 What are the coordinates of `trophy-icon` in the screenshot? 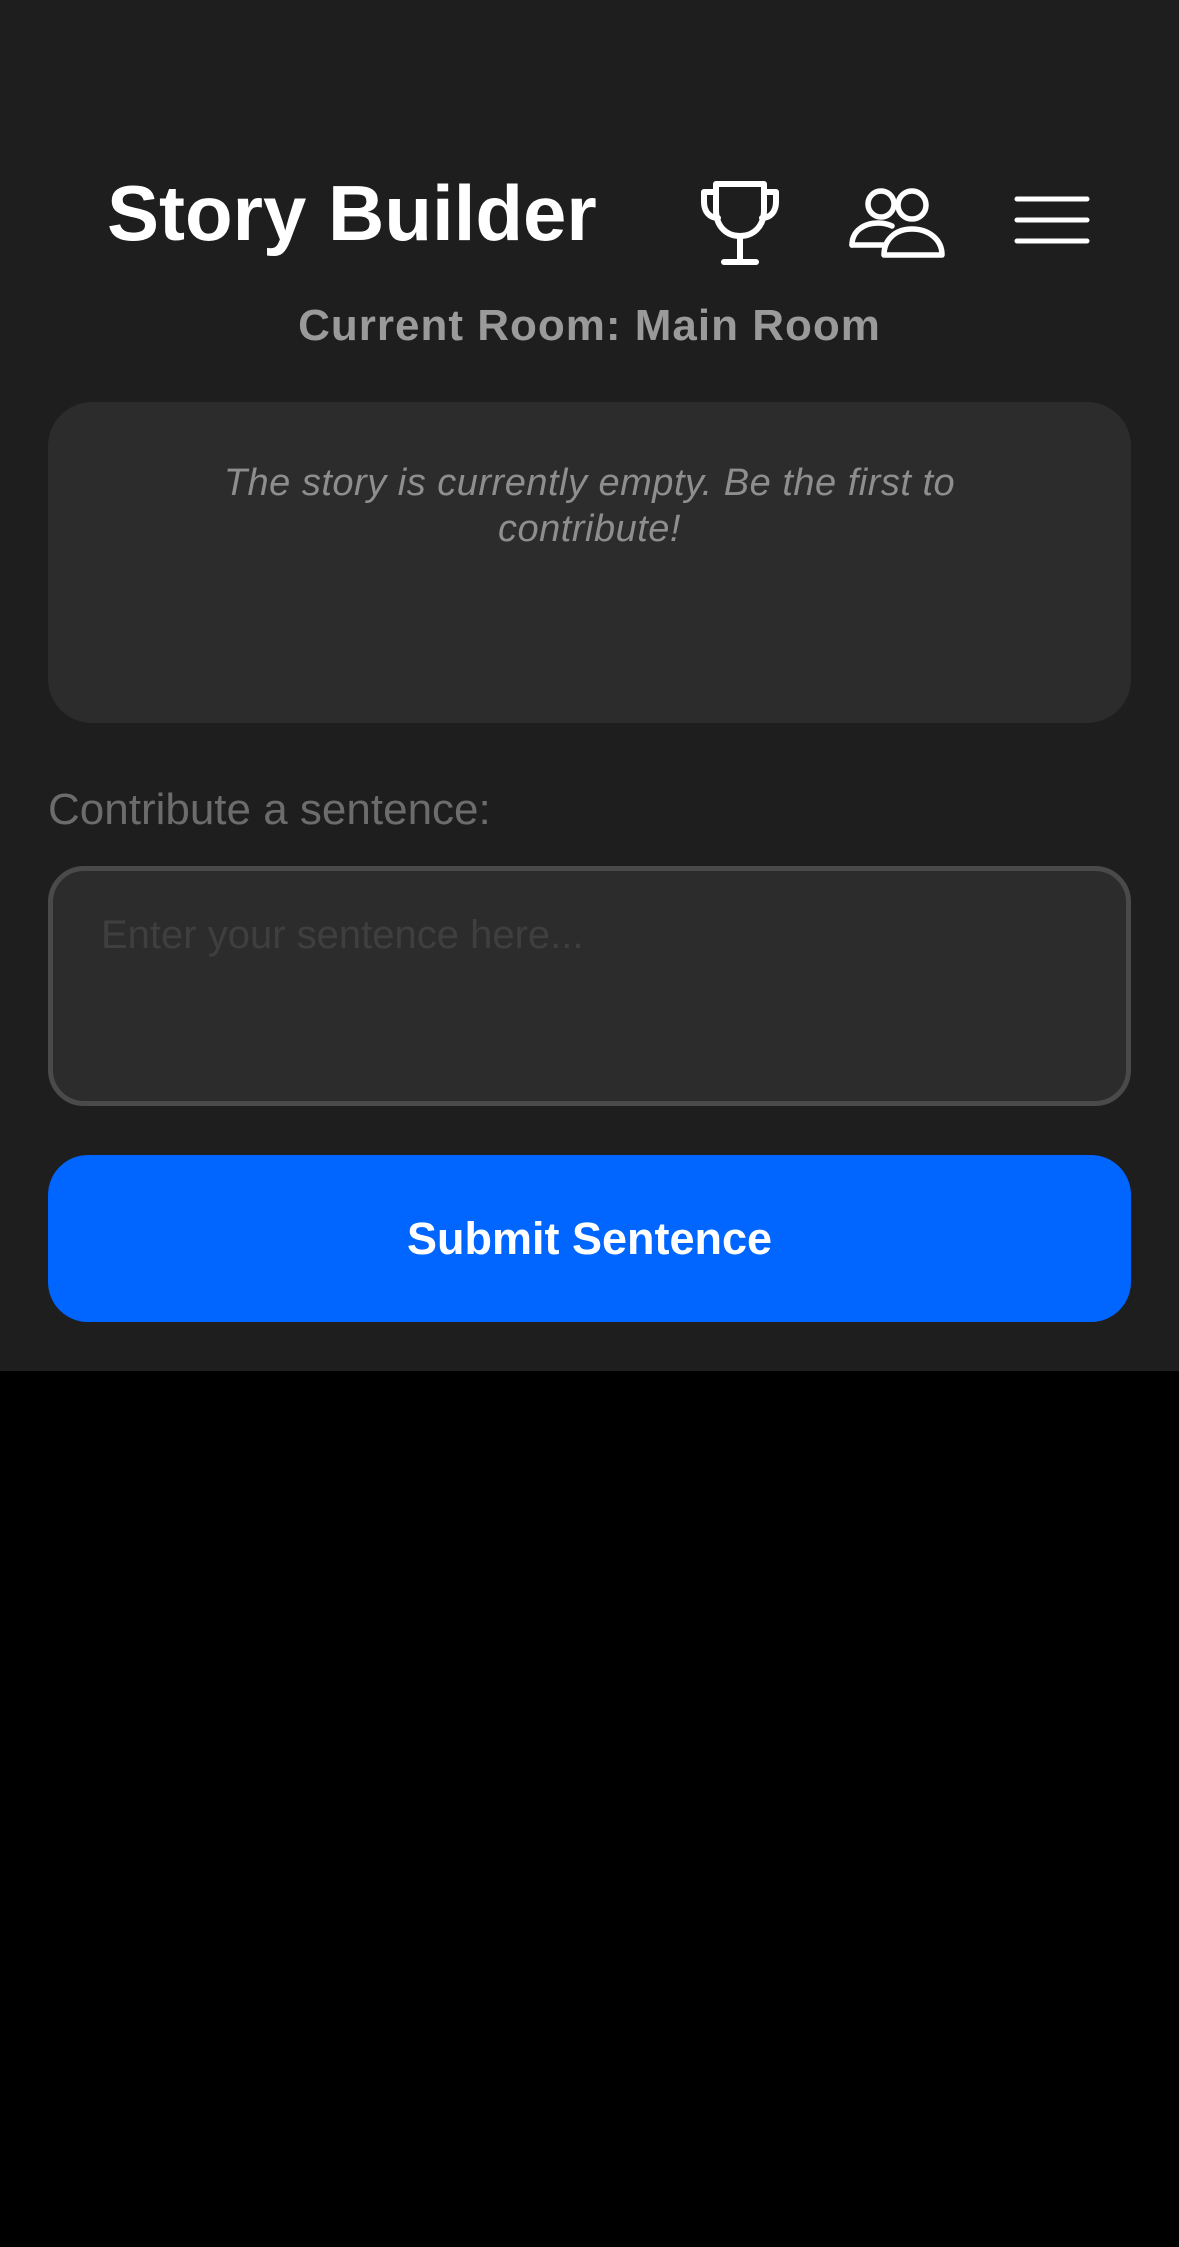 It's located at (740, 223).